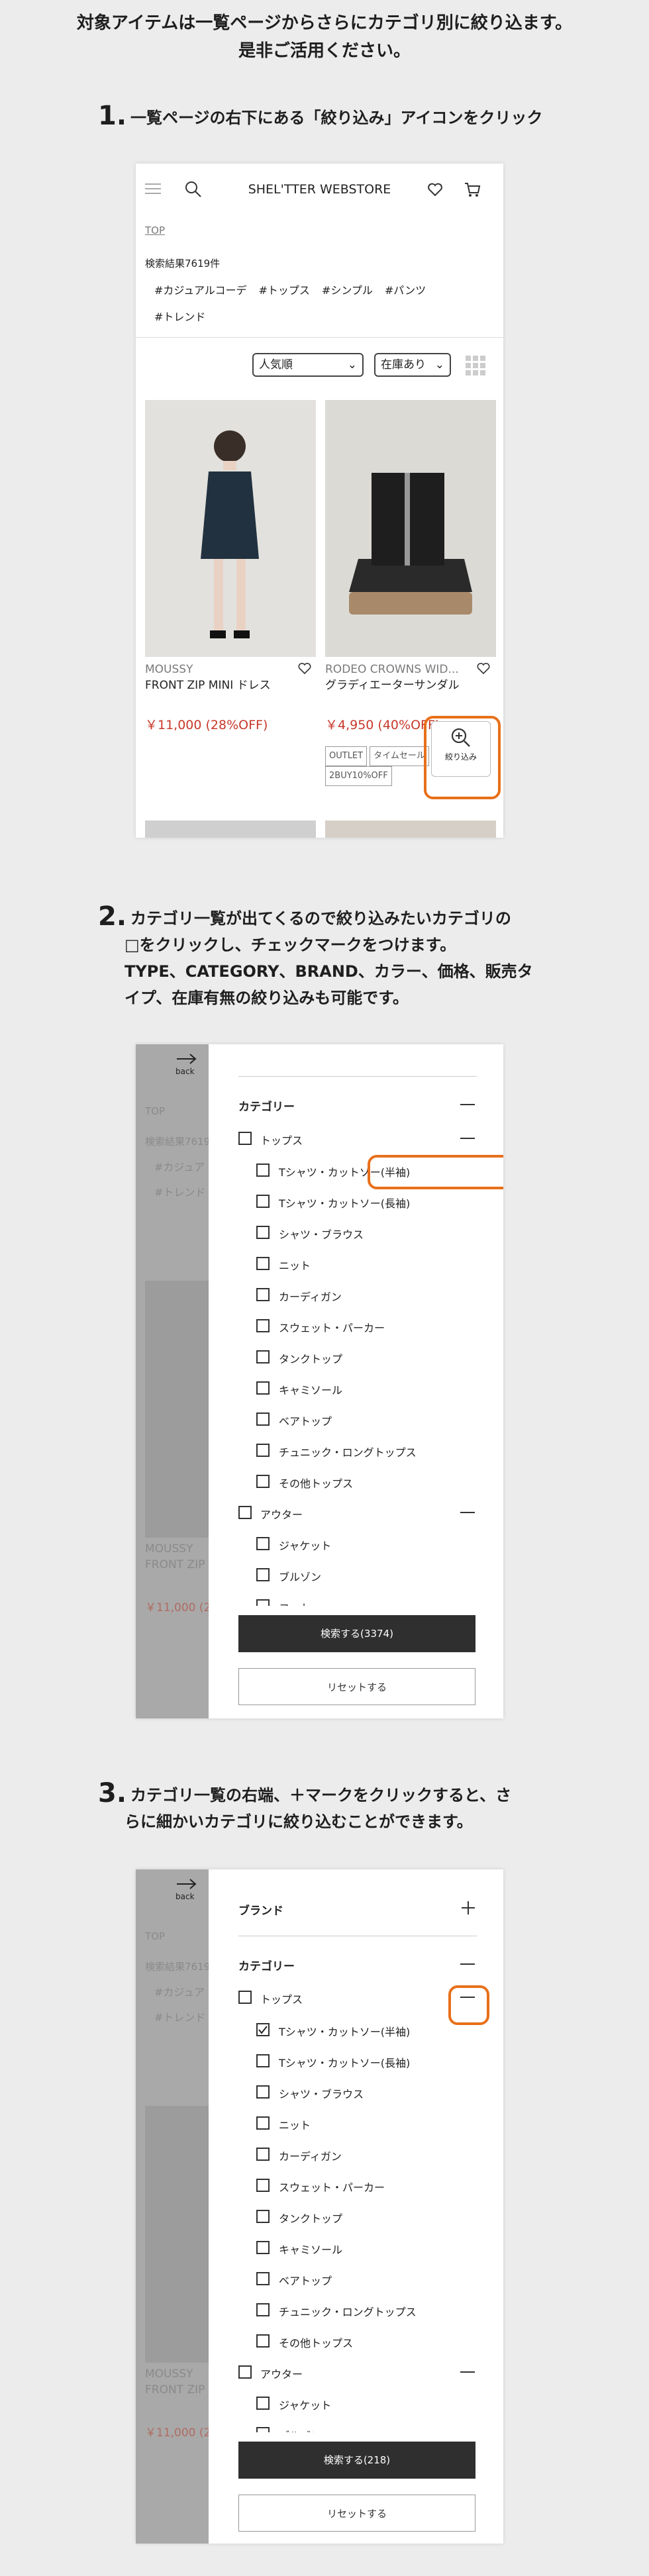 This screenshot has height=2576, width=649. Describe the element at coordinates (284, 290) in the screenshot. I see `hashtag: #トップス` at that location.